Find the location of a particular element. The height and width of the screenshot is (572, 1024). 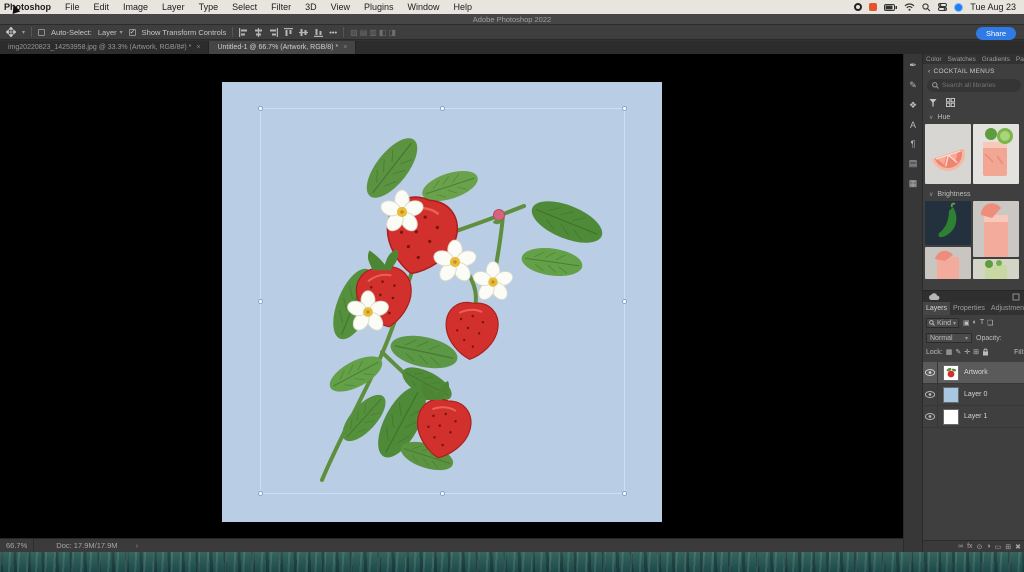

tab-swatches: Swatches is located at coordinates (962, 59).